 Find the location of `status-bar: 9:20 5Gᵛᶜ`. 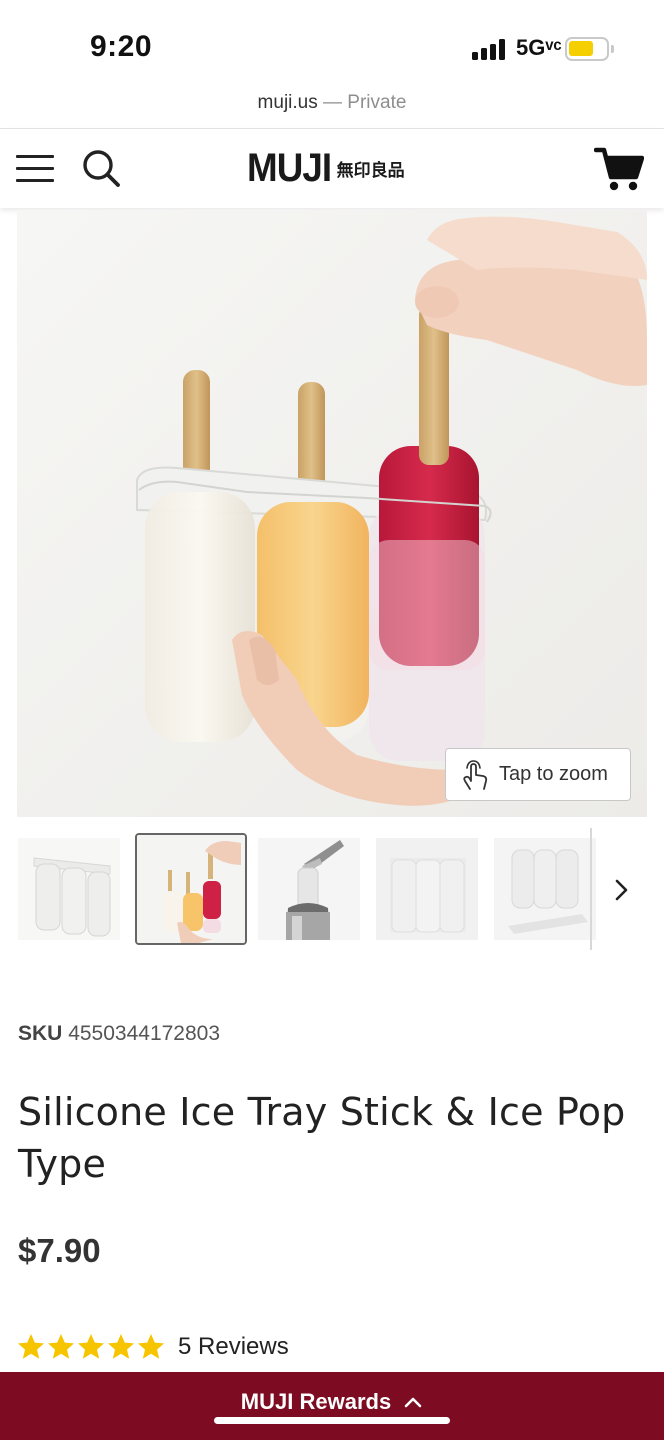

status-bar: 9:20 5Gᵛᶜ is located at coordinates (332, 42).